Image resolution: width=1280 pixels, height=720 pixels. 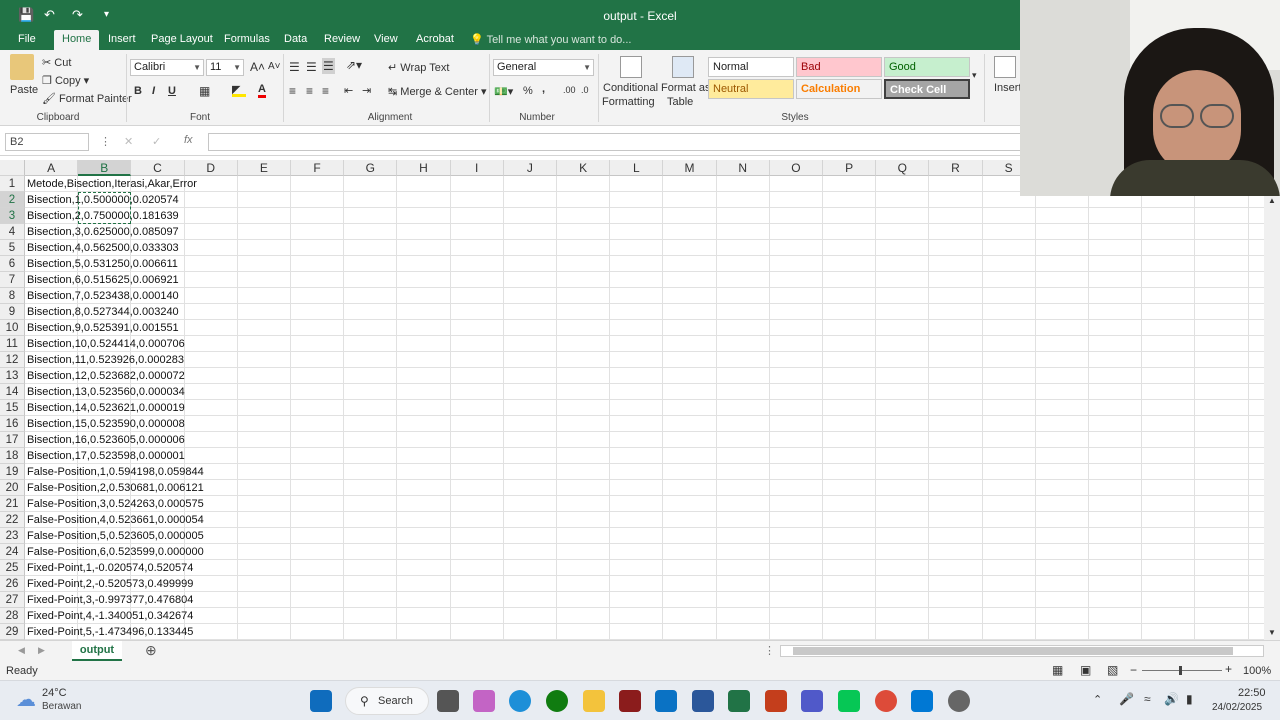 What do you see at coordinates (182, 40) in the screenshot?
I see `tab-page-layout: Page Layout` at bounding box center [182, 40].